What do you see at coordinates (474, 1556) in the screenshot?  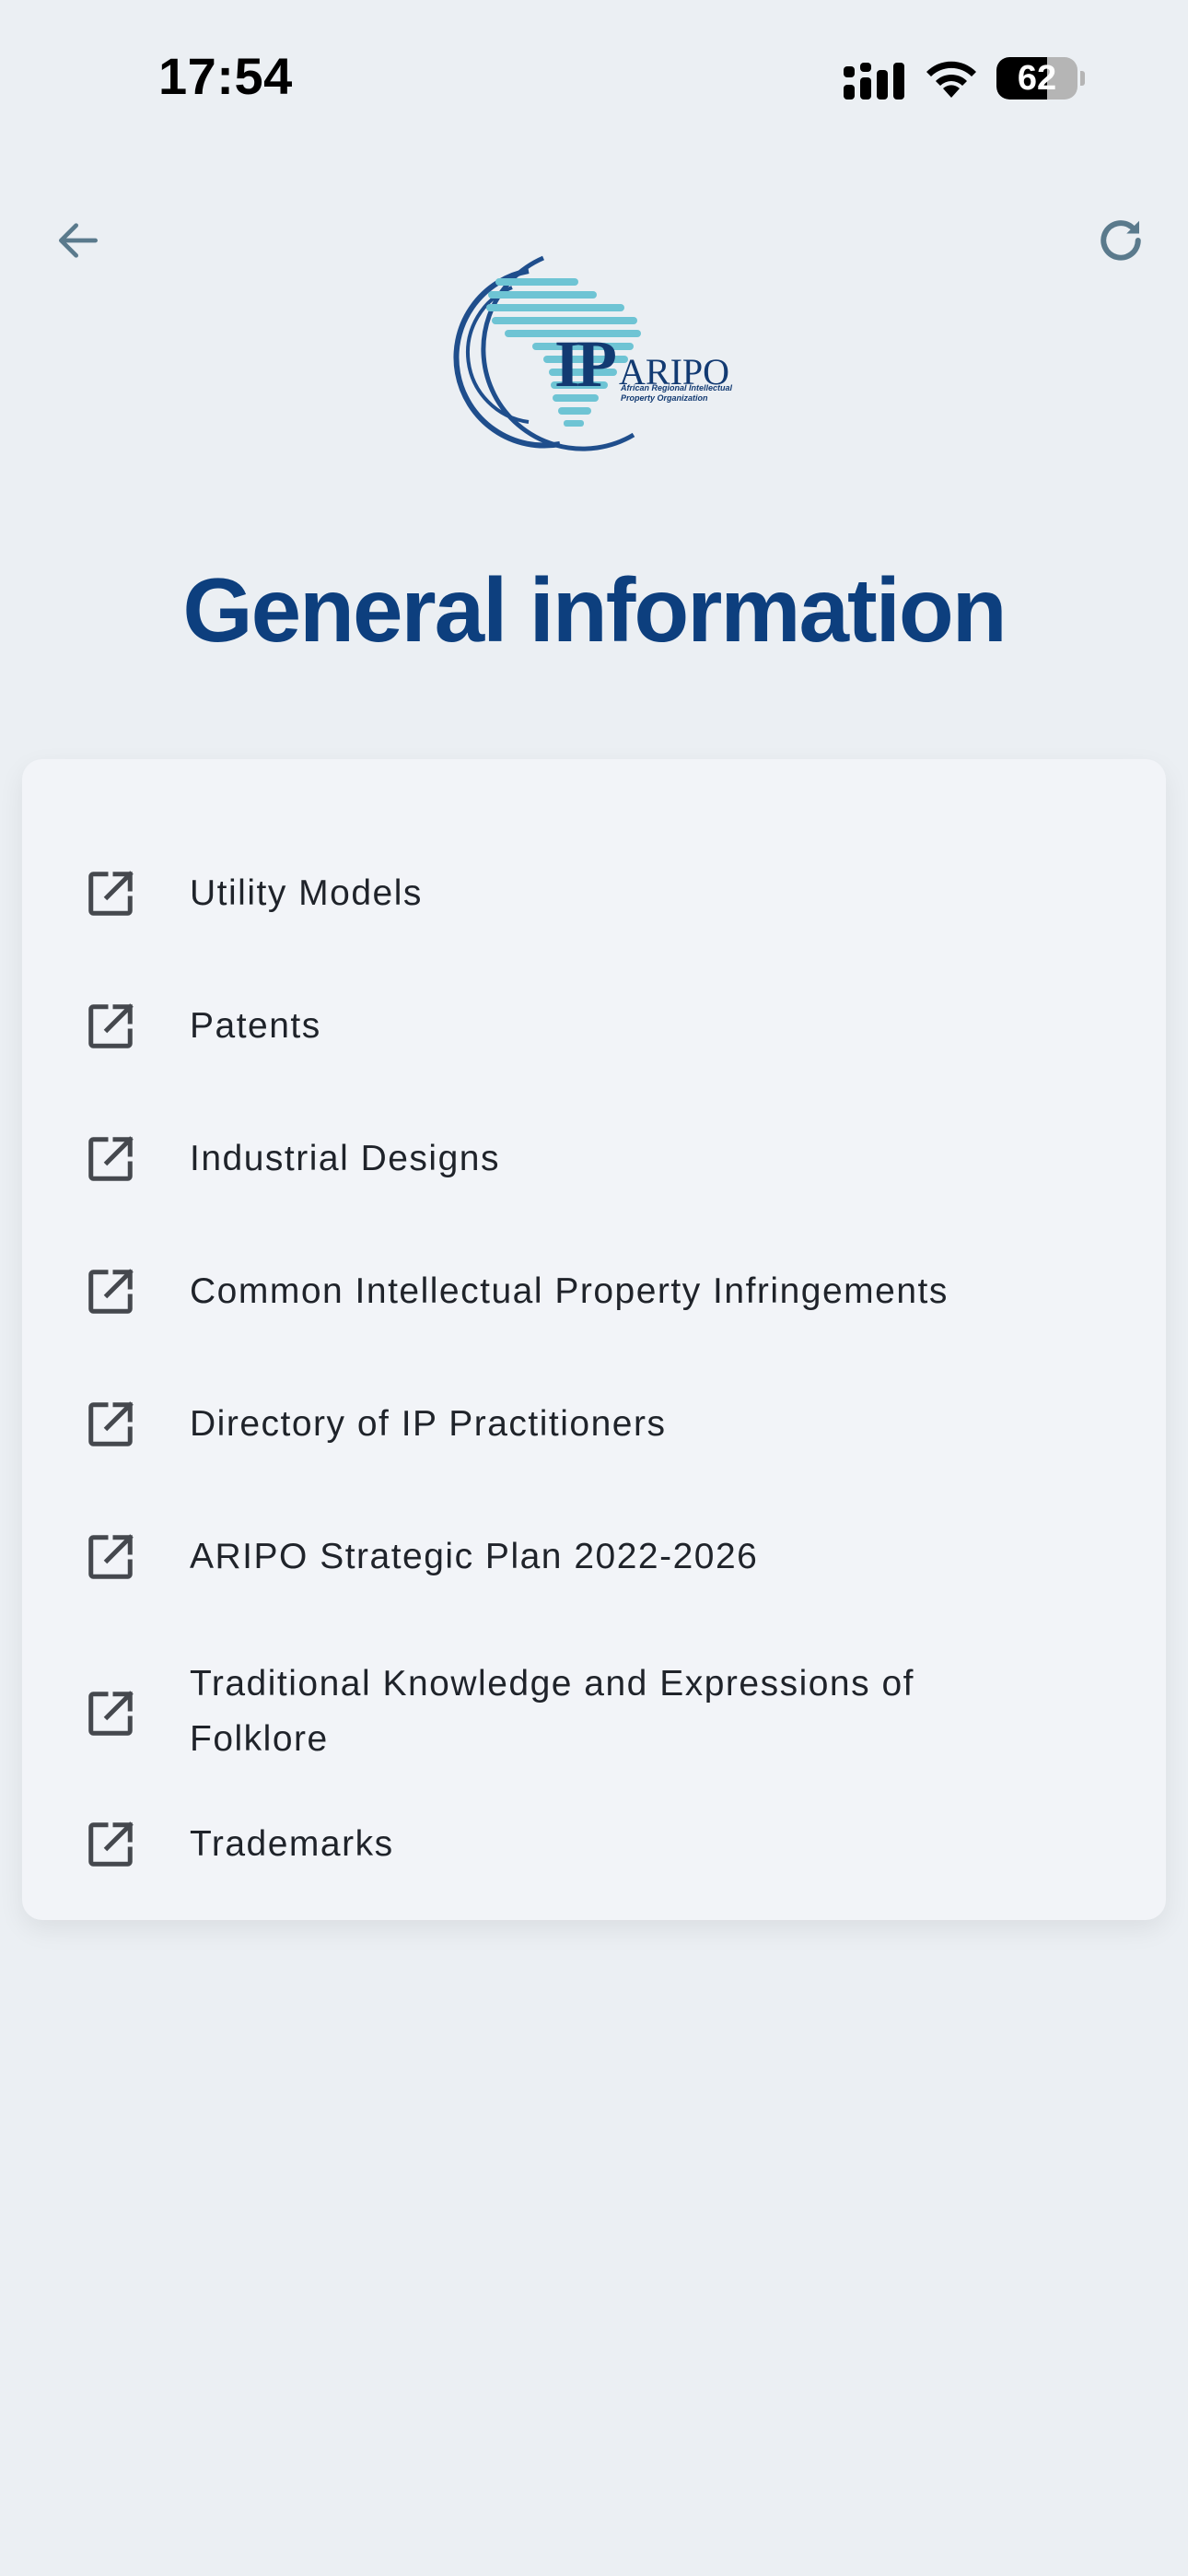 I see `list-item-label: ARIPO Strategic Plan 2022-2026` at bounding box center [474, 1556].